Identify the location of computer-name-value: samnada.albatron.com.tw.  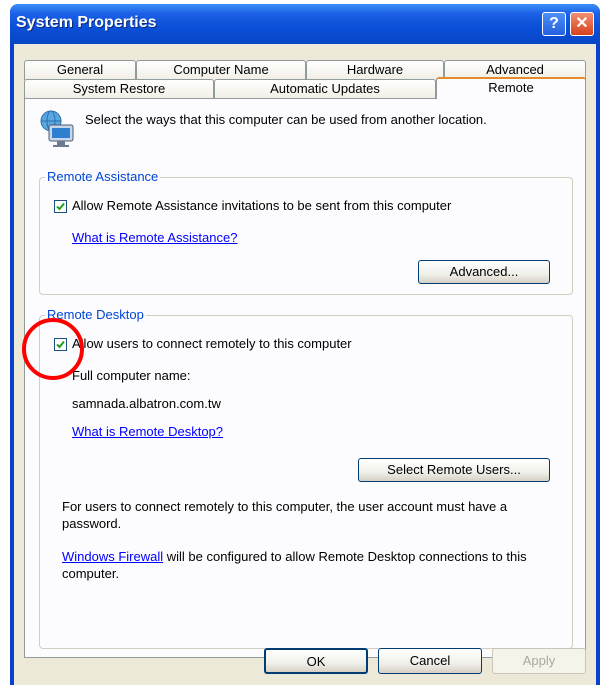
(146, 403).